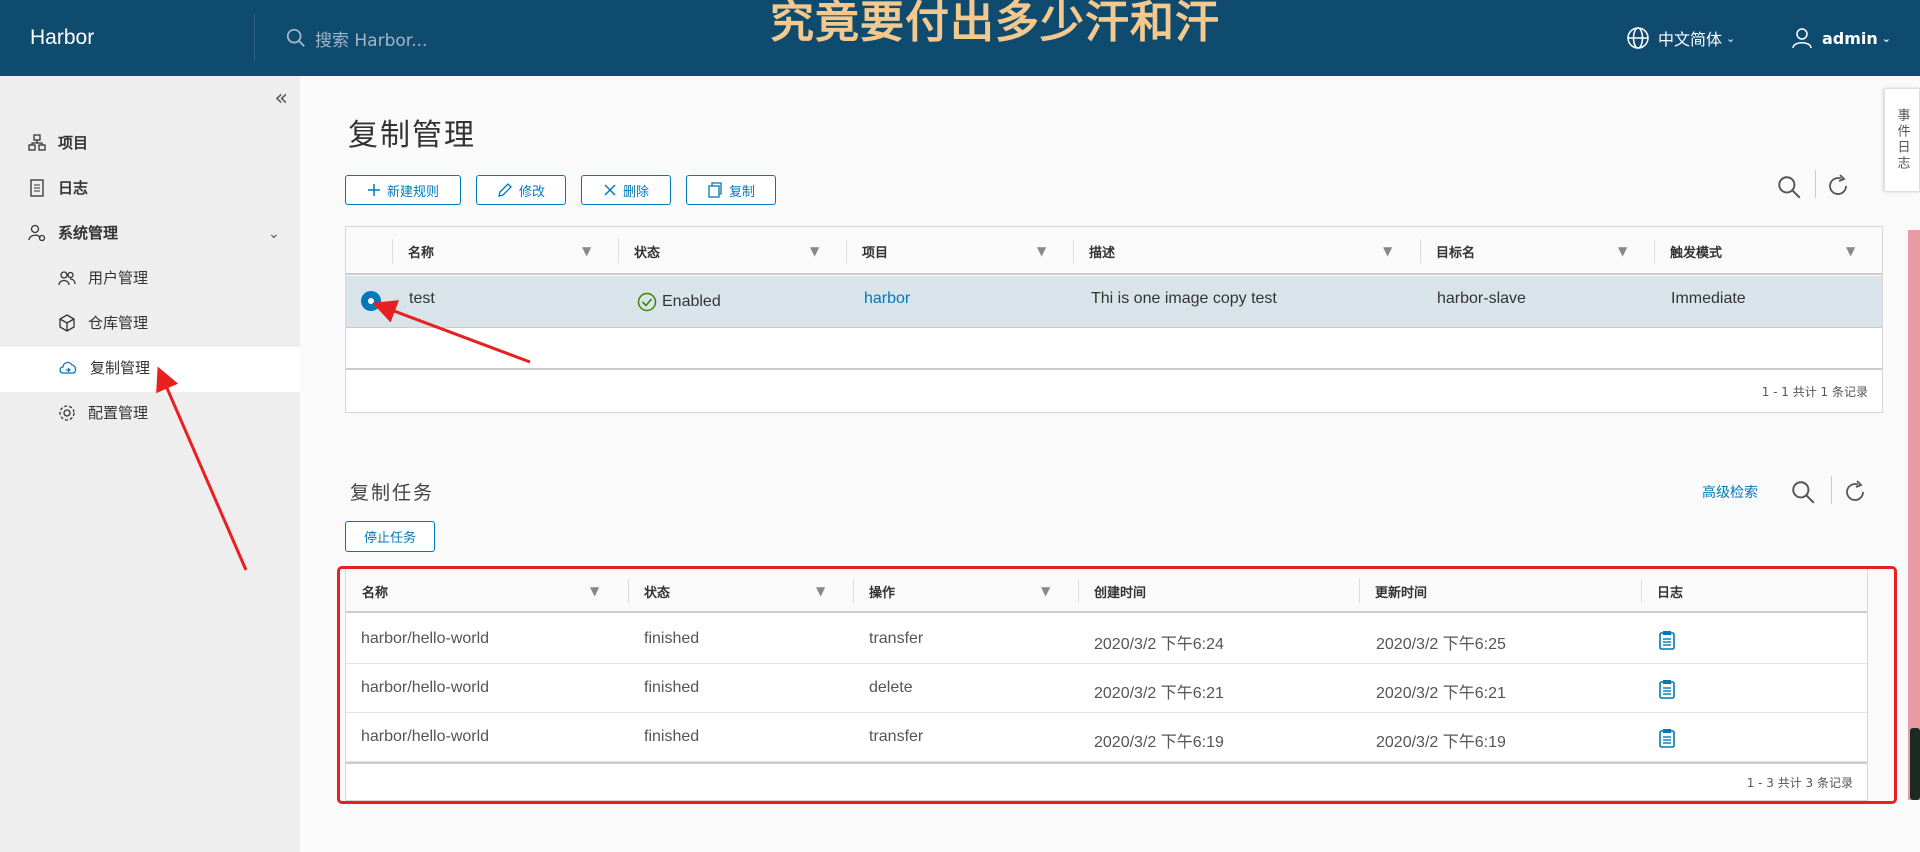  What do you see at coordinates (118, 413) in the screenshot?
I see `sidebar-item-label: 配置管理` at bounding box center [118, 413].